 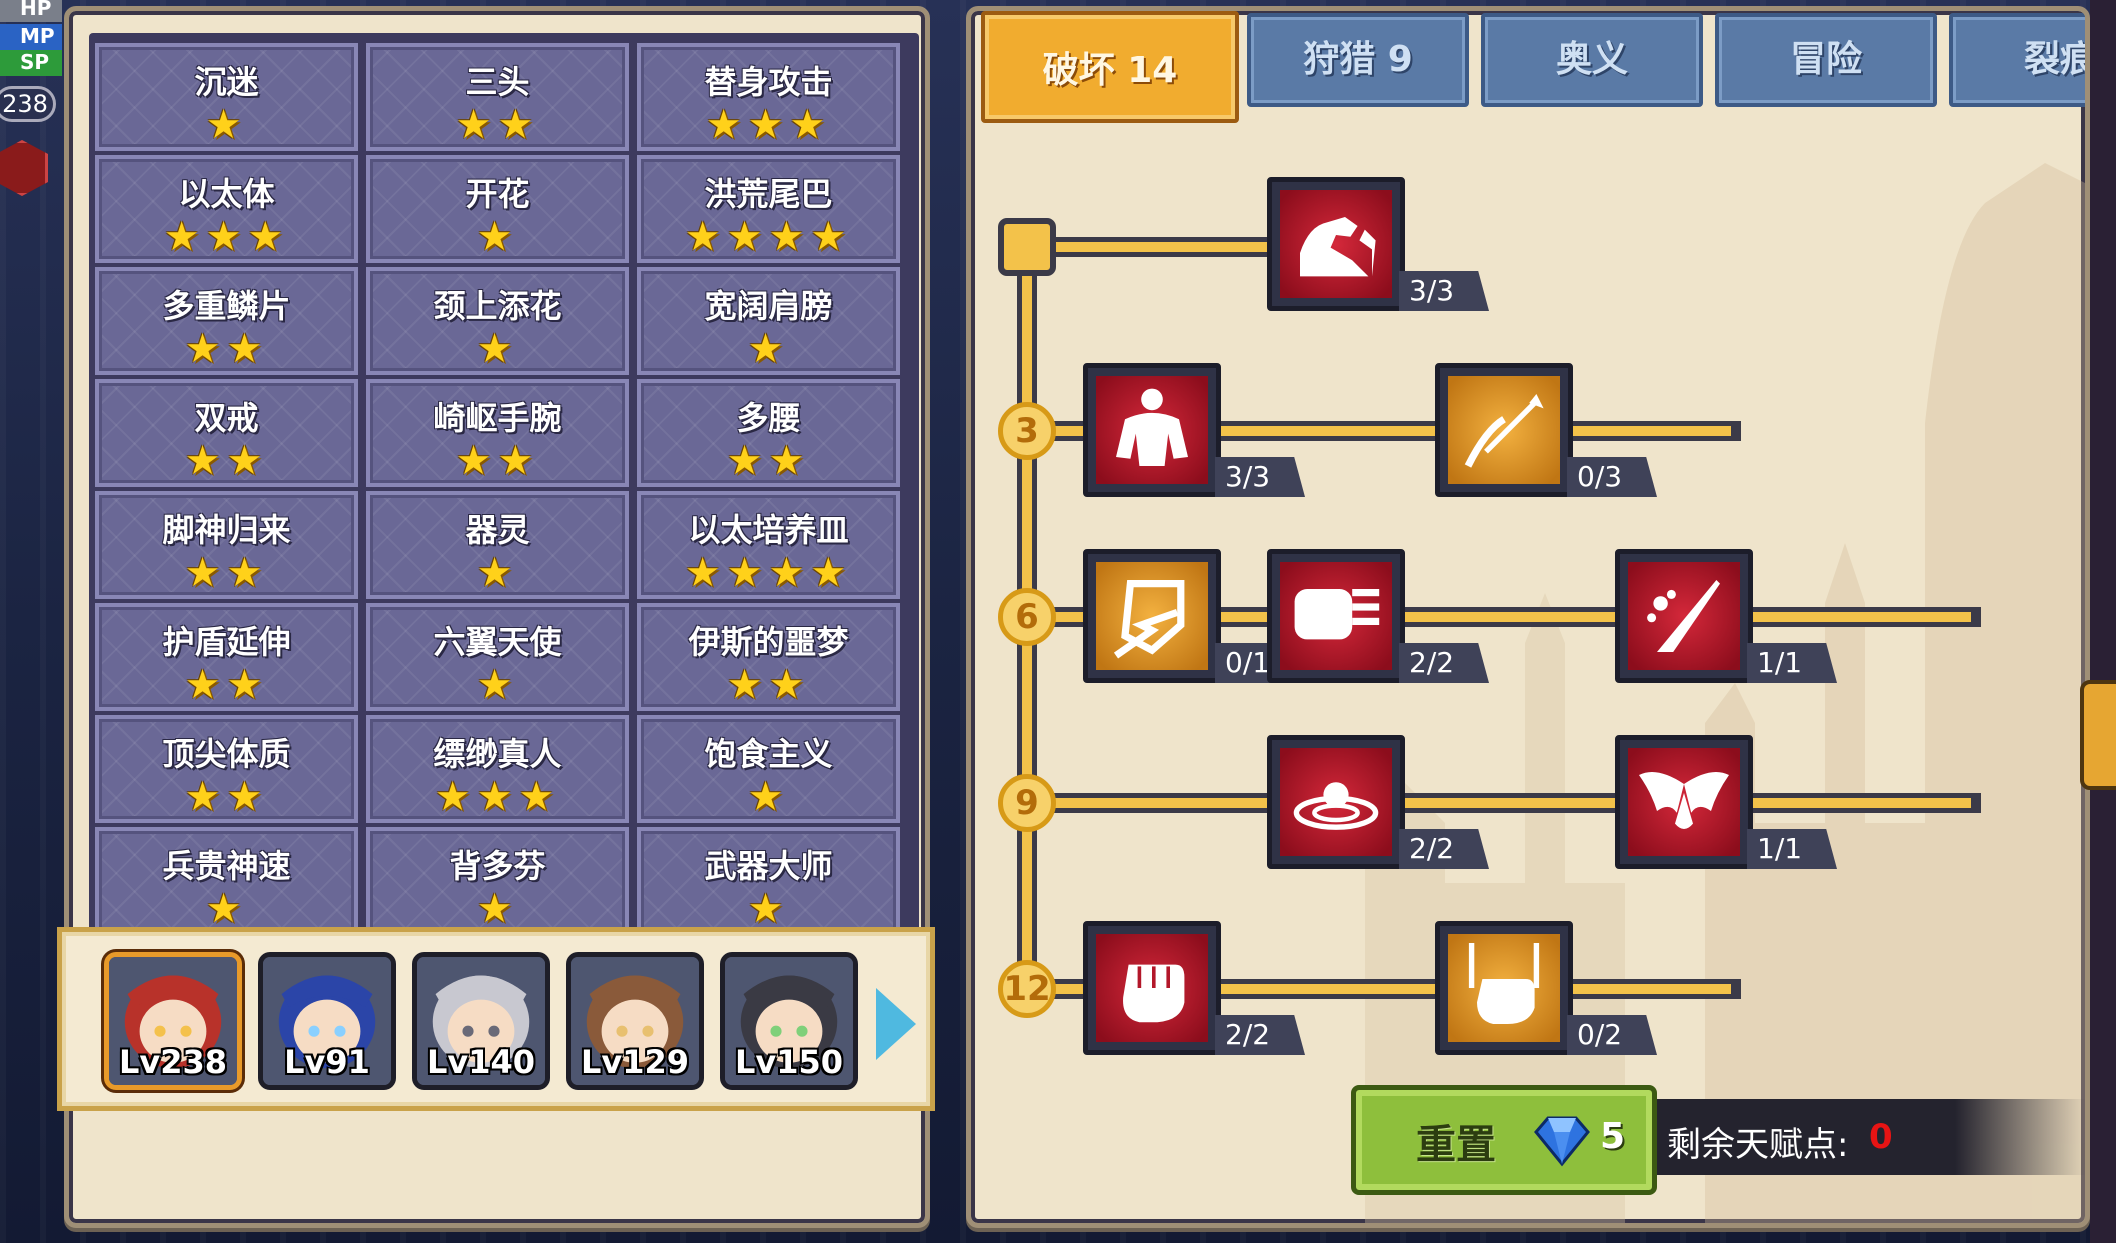 I want to click on talent-card: 顶尖体质 ★★, so click(x=226, y=769).